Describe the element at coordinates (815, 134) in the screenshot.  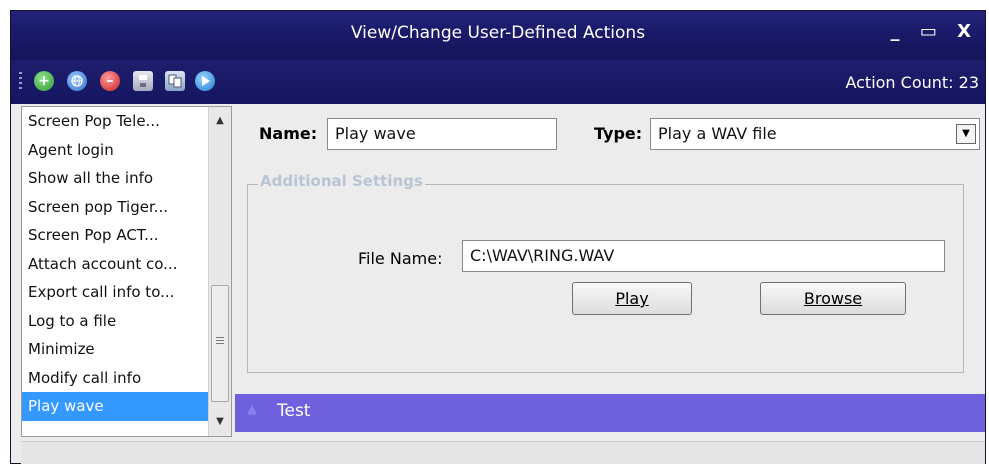
I see `type-select: Play a WAV file ▼` at that location.